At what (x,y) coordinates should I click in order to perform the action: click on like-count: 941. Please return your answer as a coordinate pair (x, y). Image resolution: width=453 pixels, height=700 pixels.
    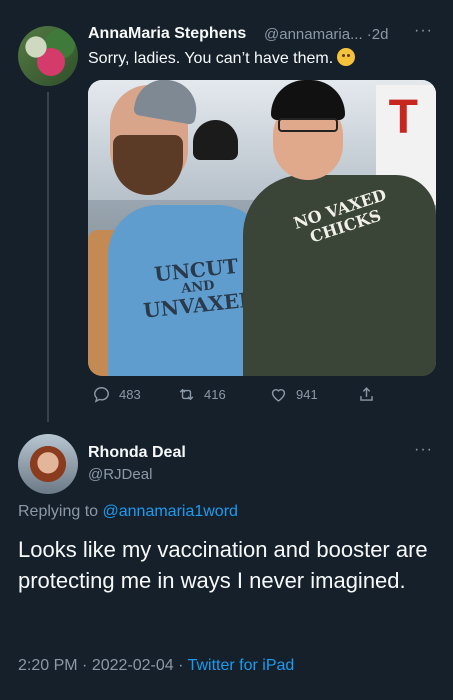
    Looking at the image, I should click on (307, 394).